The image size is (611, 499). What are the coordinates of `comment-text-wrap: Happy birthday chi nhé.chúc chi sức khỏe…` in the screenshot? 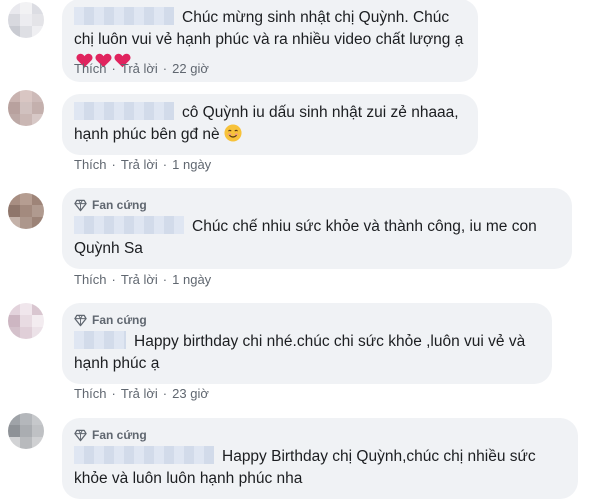 It's located at (307, 353).